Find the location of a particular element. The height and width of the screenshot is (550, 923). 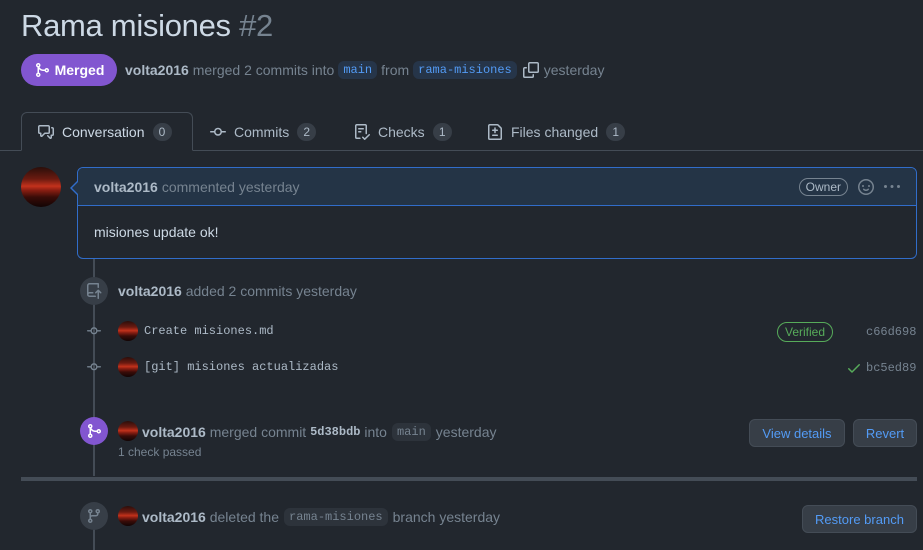

repo-push-icon is located at coordinates (94, 291).